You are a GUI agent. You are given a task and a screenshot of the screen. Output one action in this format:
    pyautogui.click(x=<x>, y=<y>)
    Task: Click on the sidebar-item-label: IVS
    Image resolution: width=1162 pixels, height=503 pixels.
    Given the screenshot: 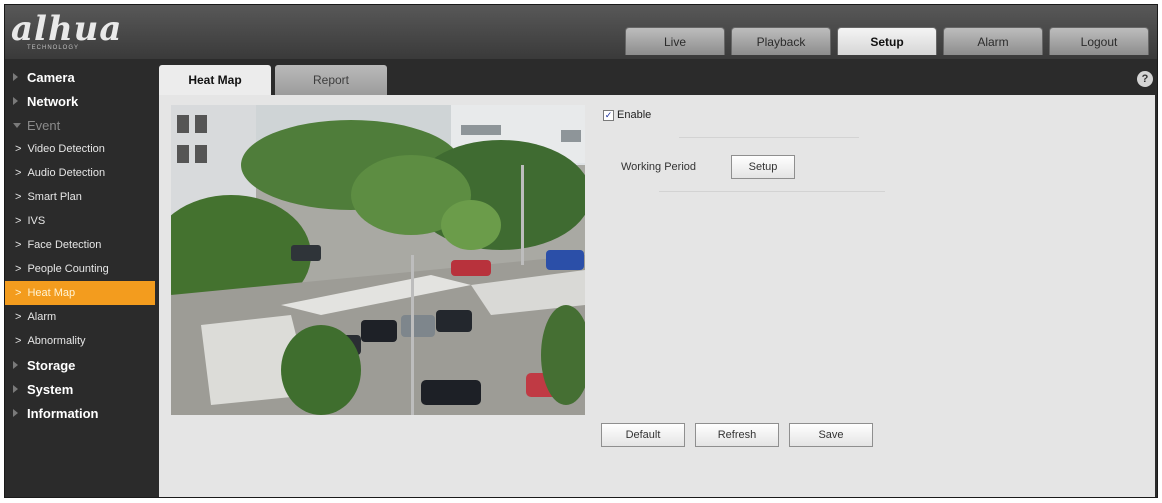 What is the action you would take?
    pyautogui.click(x=36, y=221)
    